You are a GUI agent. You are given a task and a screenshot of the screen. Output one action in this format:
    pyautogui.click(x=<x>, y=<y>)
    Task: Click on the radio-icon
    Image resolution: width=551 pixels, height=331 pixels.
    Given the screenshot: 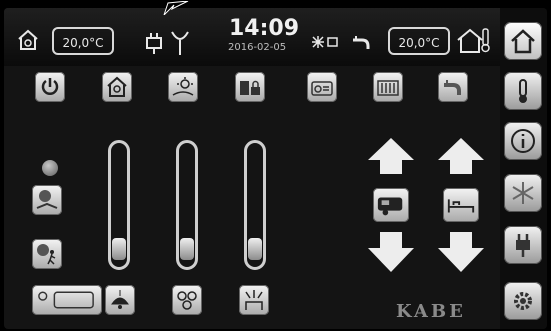 What is the action you would take?
    pyautogui.click(x=322, y=88)
    